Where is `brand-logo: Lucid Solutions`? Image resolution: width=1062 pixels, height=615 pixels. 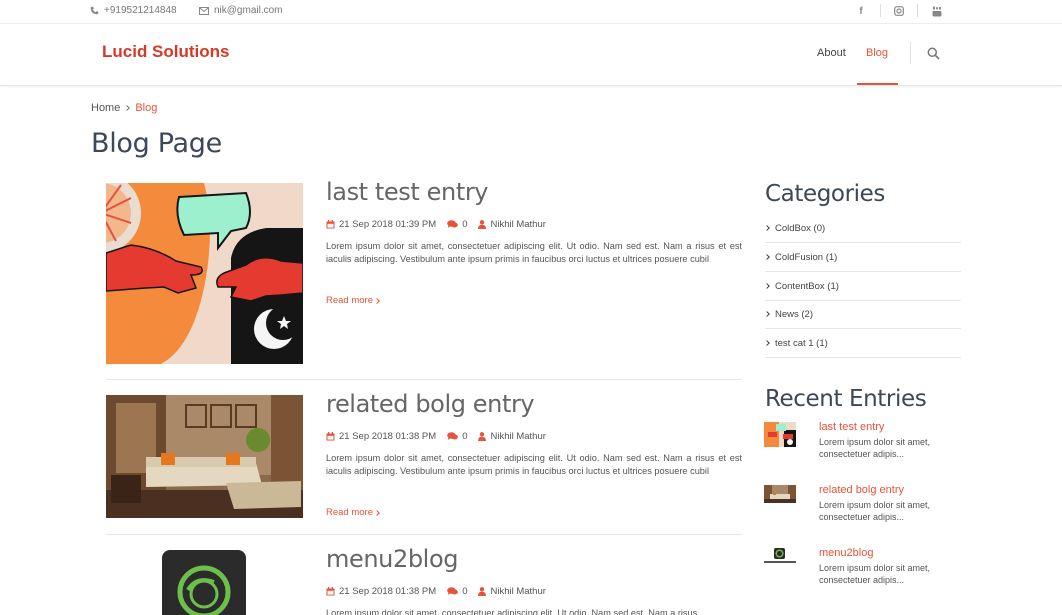 brand-logo: Lucid Solutions is located at coordinates (166, 52).